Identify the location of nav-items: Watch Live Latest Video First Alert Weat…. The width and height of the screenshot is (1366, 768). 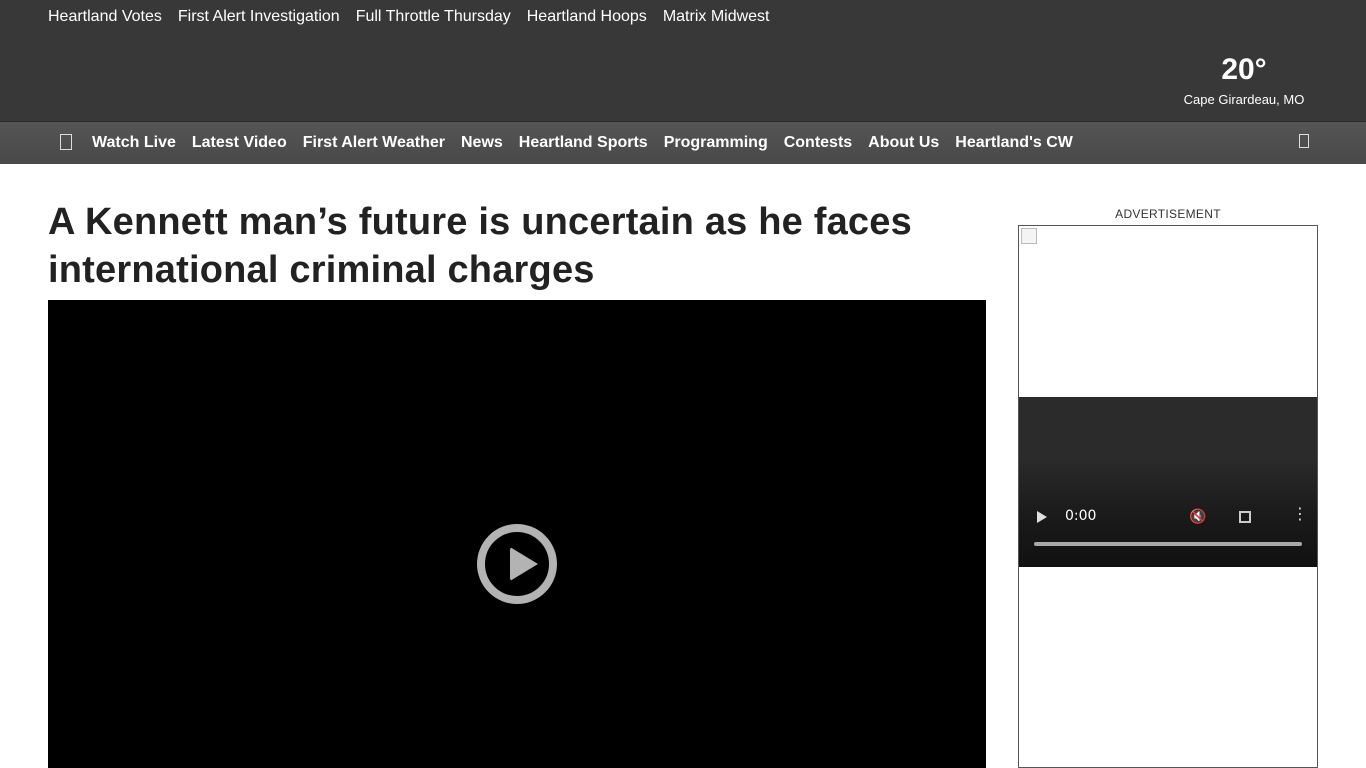
(582, 143).